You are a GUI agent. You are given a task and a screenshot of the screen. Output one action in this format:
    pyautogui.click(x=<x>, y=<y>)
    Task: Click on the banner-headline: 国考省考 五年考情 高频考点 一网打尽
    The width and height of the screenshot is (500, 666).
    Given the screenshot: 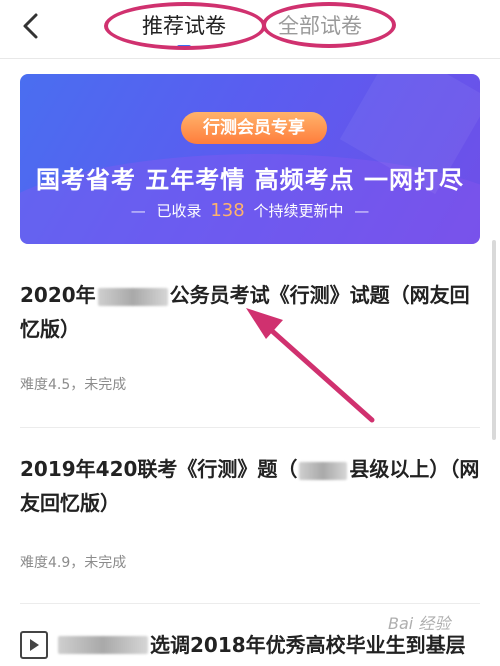 What is the action you would take?
    pyautogui.click(x=250, y=180)
    